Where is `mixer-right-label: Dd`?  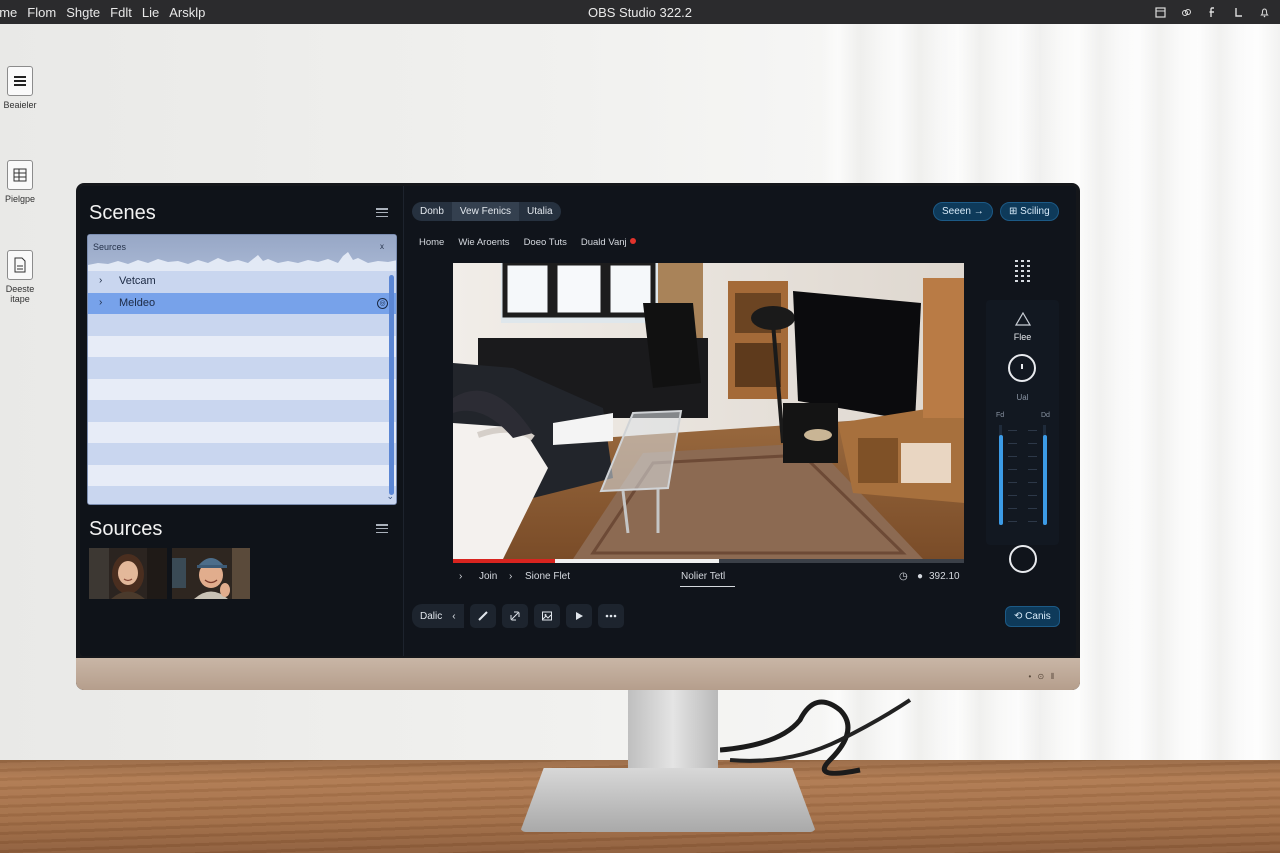 mixer-right-label: Dd is located at coordinates (1045, 415).